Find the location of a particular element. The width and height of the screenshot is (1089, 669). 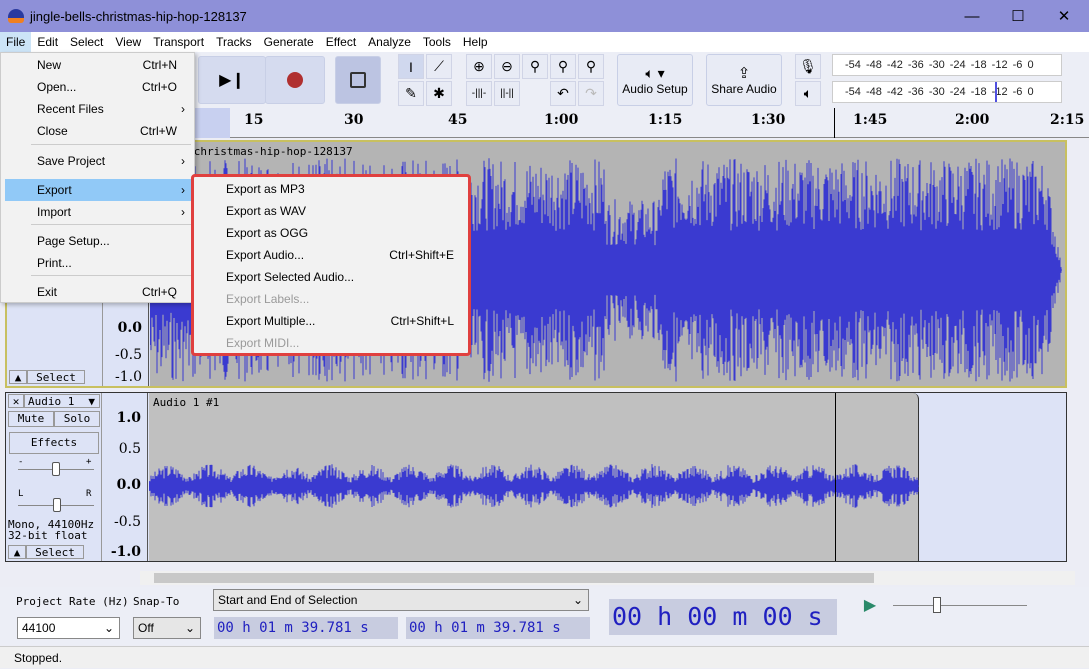

solo-button: Solo is located at coordinates (77, 419).